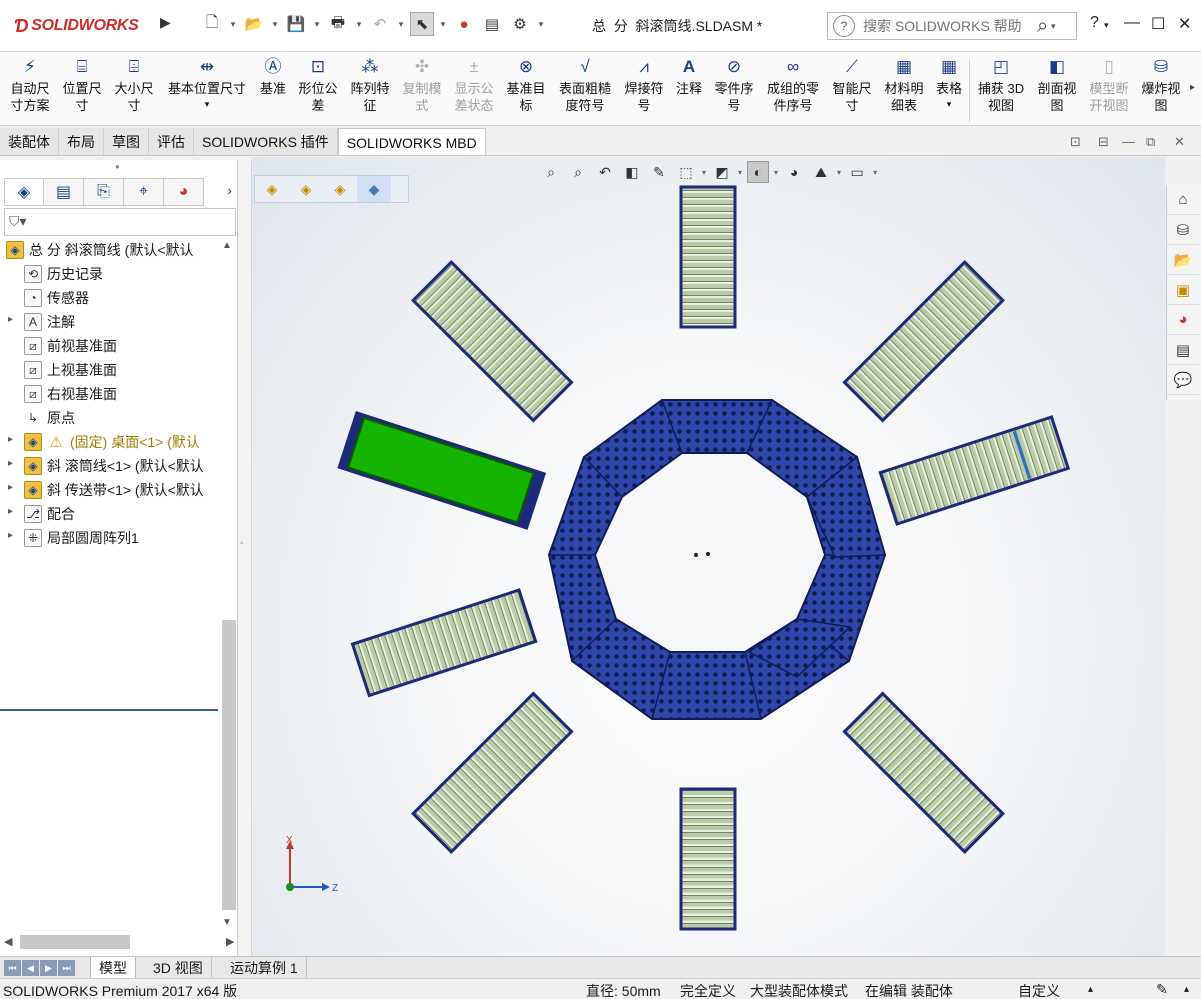 This screenshot has height=999, width=1201. What do you see at coordinates (340, 189) in the screenshot?
I see `breadcrumb-part-icon: ◈` at bounding box center [340, 189].